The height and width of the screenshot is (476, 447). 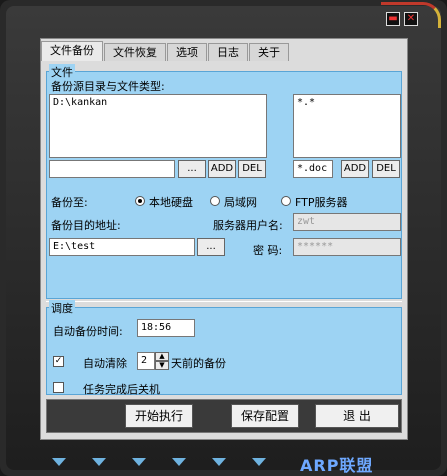 What do you see at coordinates (198, 363) in the screenshot?
I see `days-suffix-label: 天前的备份` at bounding box center [198, 363].